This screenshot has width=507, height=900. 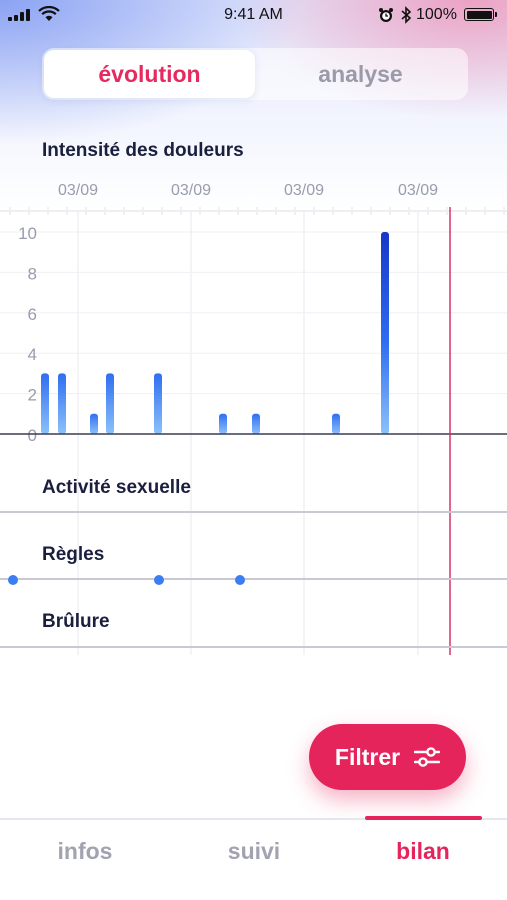 What do you see at coordinates (76, 621) in the screenshot?
I see `burn-title: Brûlure` at bounding box center [76, 621].